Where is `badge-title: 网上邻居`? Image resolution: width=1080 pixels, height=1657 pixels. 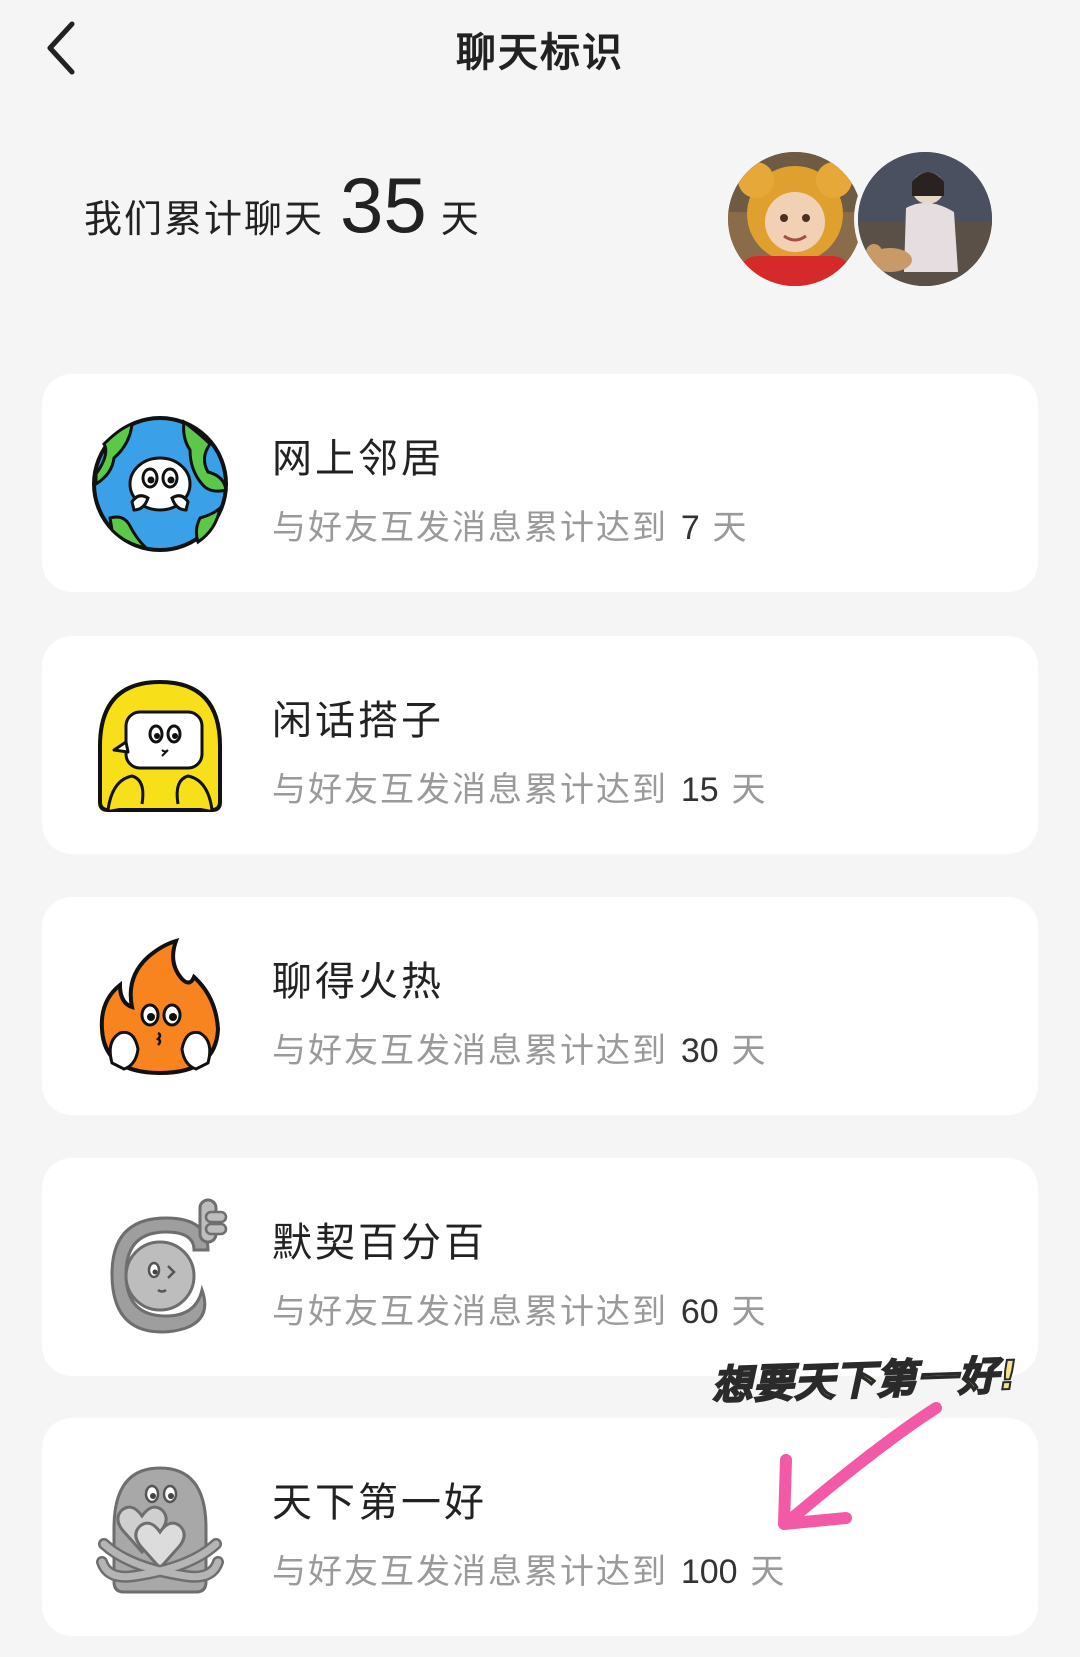 badge-title: 网上邻居 is located at coordinates (358, 459).